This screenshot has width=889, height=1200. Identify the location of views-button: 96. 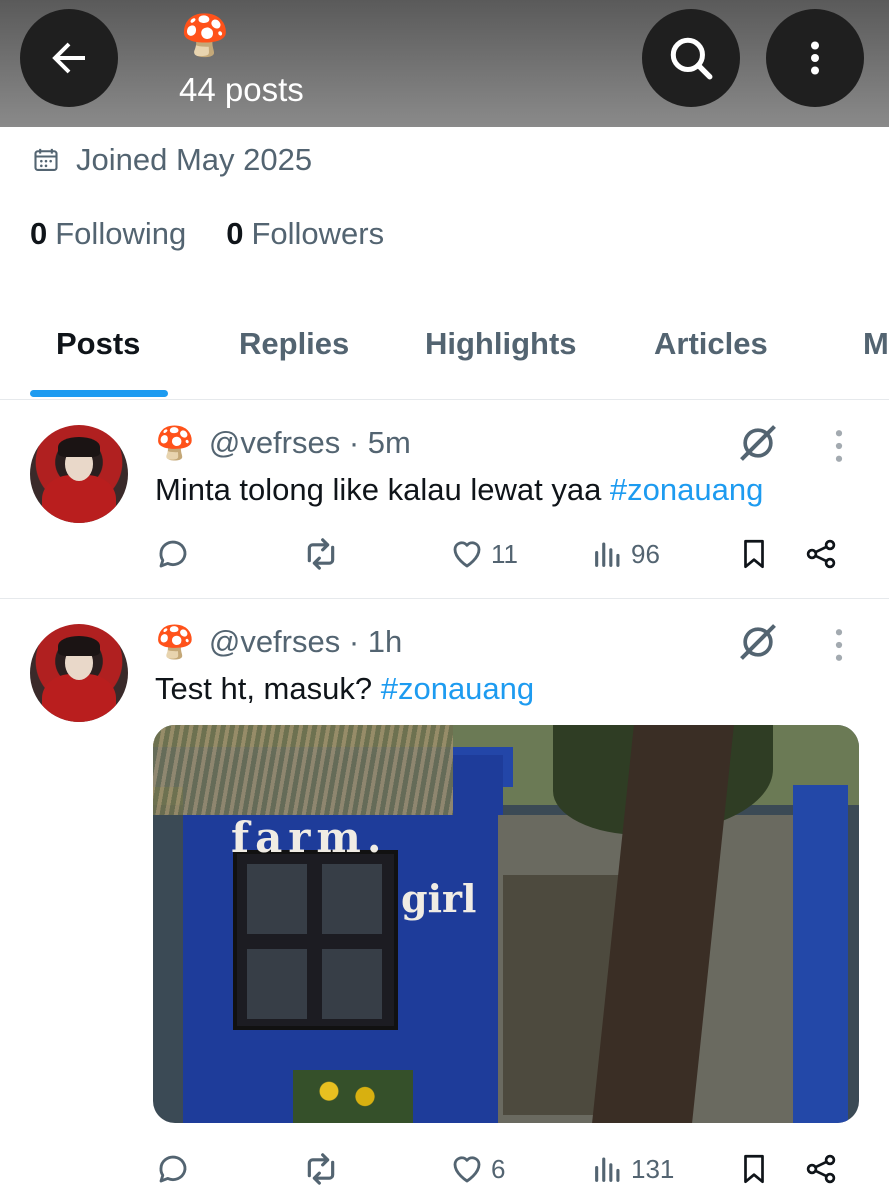
(625, 554).